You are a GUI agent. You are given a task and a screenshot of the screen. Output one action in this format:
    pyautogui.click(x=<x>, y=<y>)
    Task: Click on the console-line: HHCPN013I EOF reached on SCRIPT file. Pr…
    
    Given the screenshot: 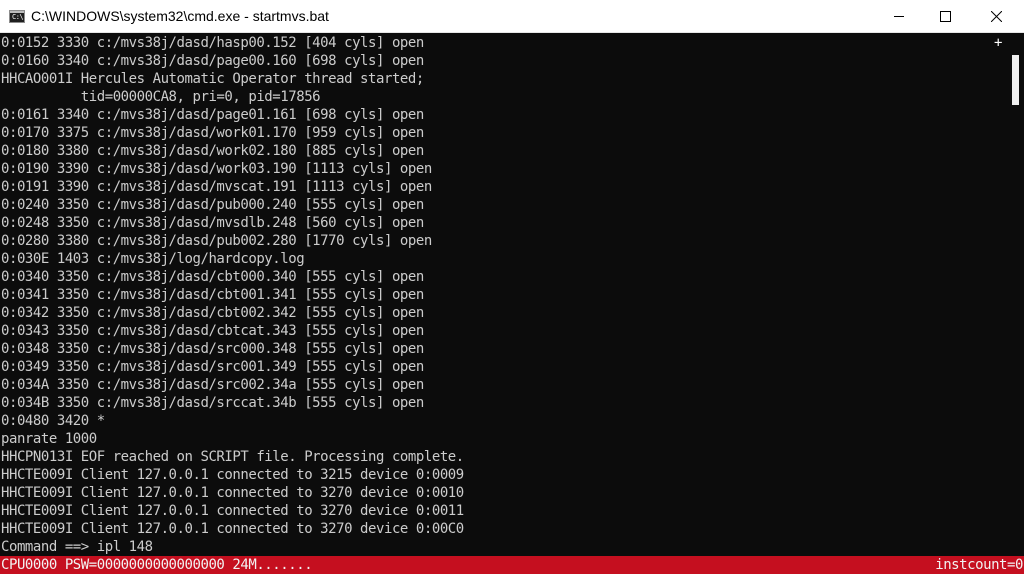 What is the action you would take?
    pyautogui.click(x=232, y=457)
    